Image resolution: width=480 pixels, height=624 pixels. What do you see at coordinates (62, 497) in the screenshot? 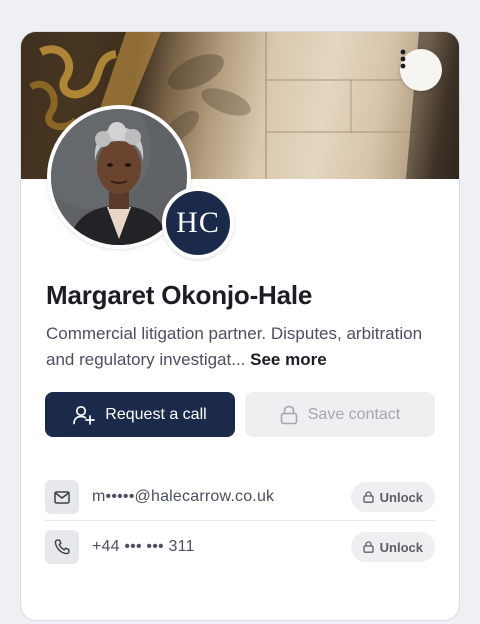
I see `mail-icon` at bounding box center [62, 497].